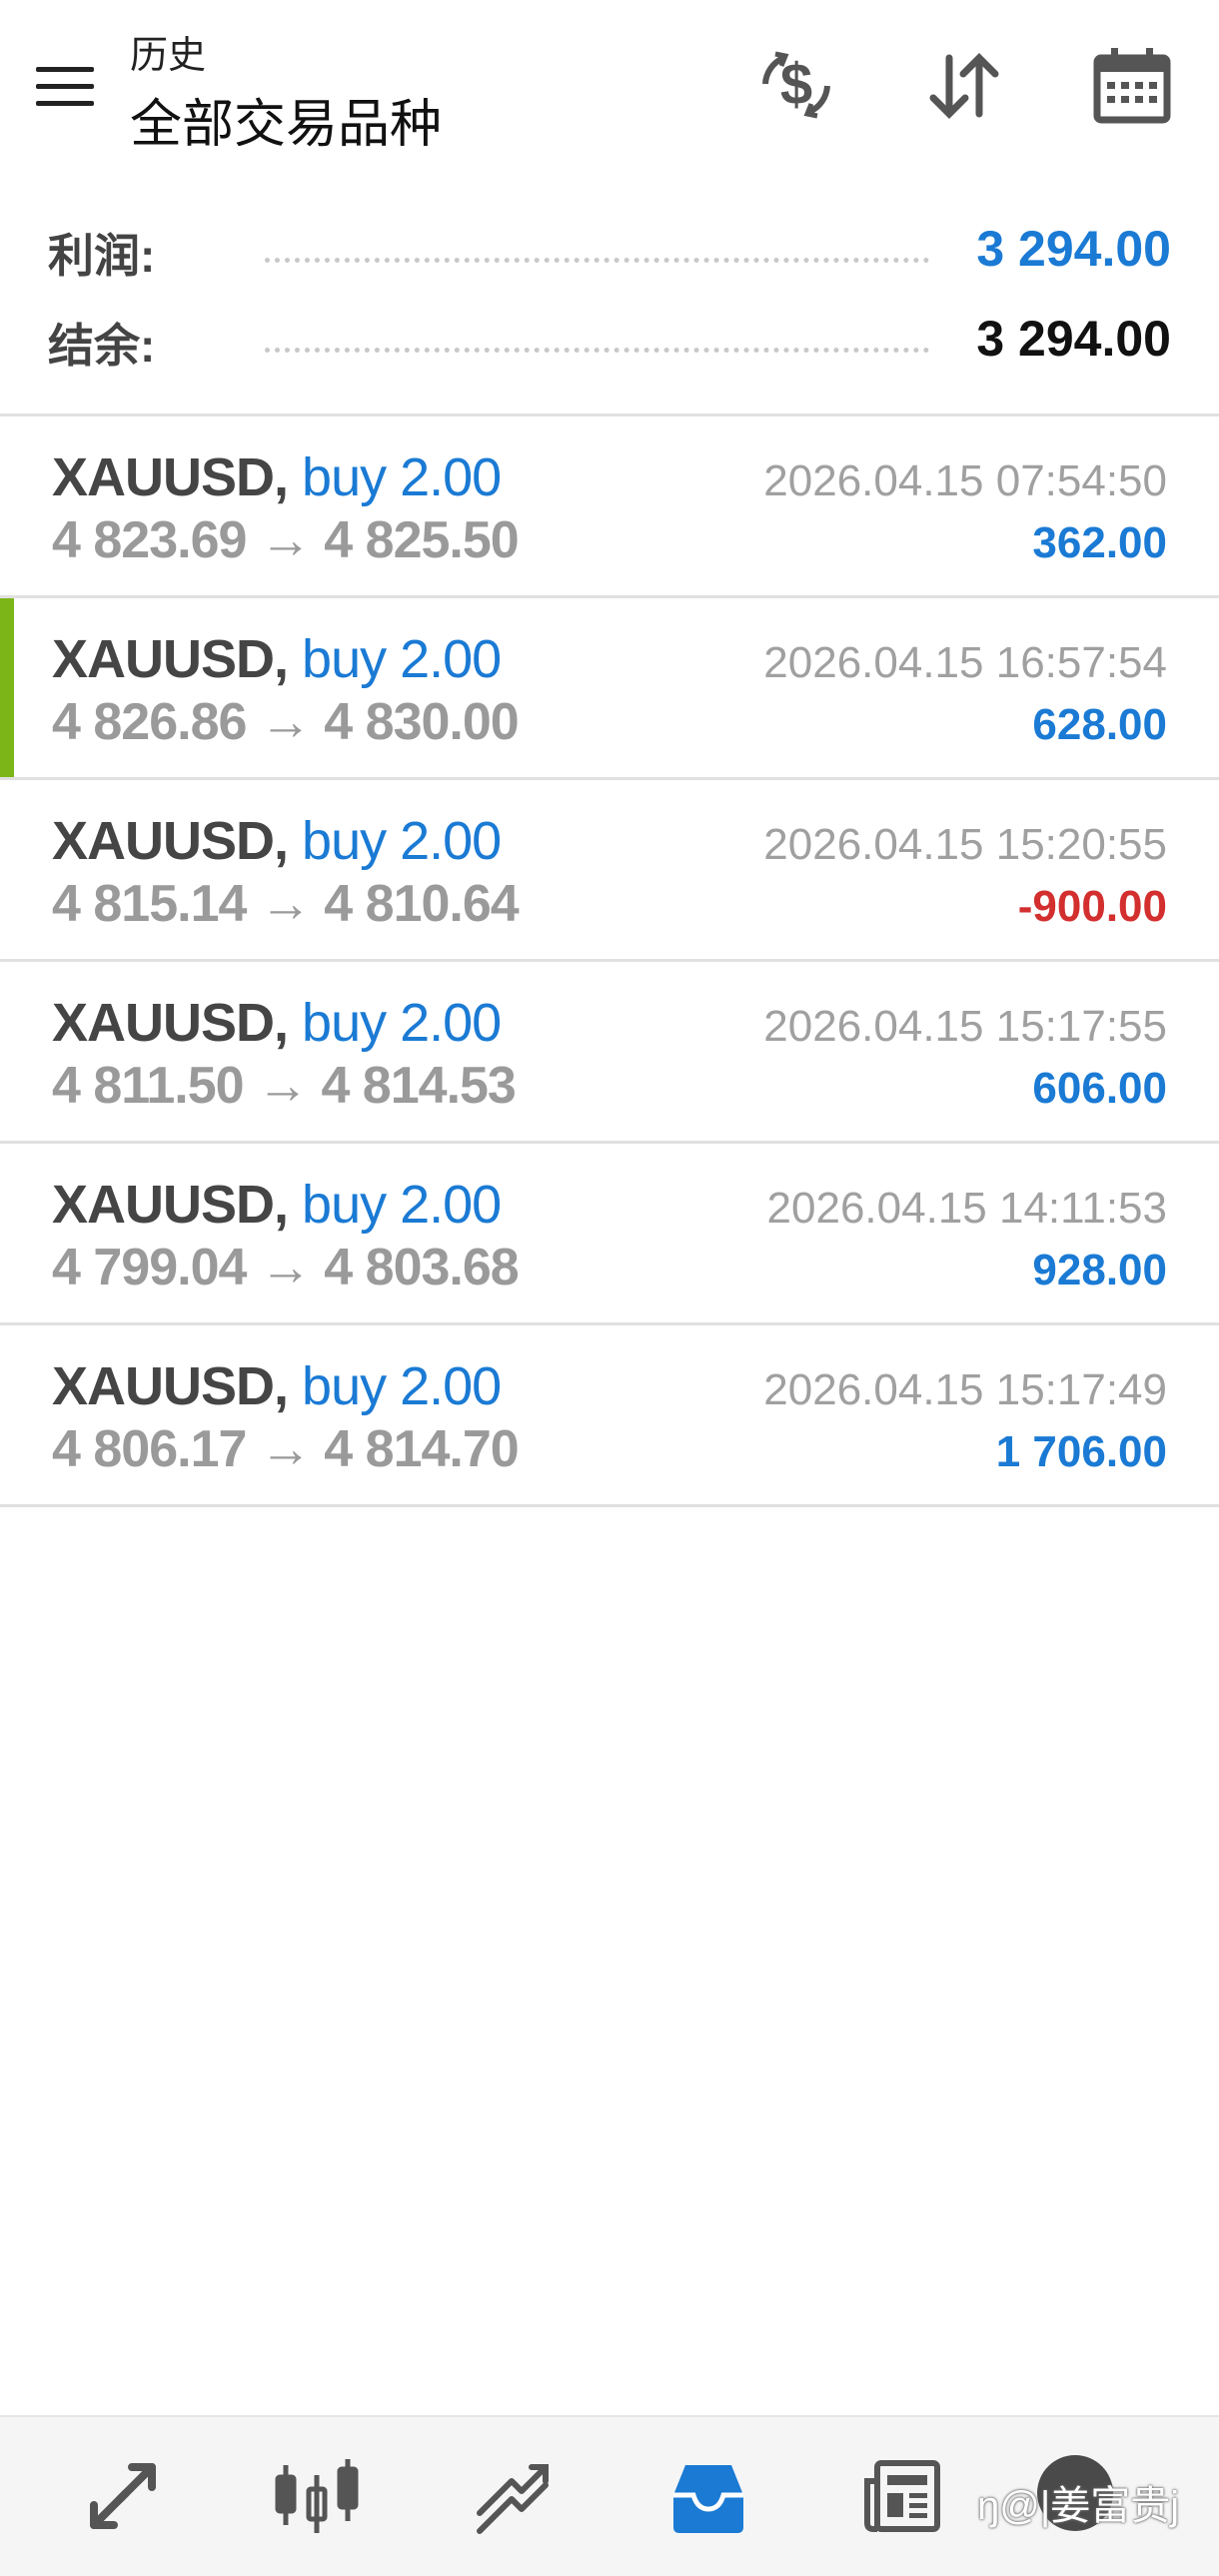 The image size is (1219, 2576). Describe the element at coordinates (123, 2496) in the screenshot. I see `quotes-icon` at that location.